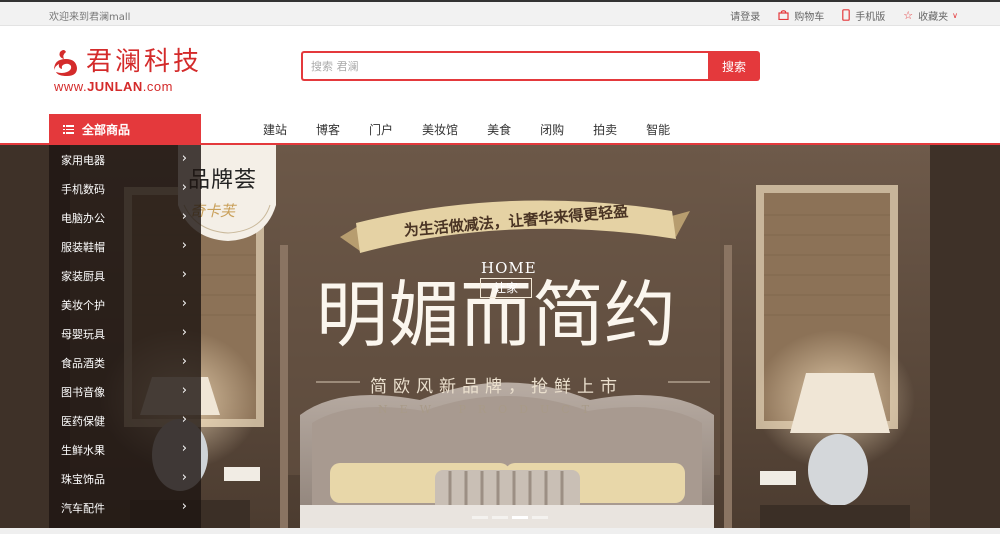  I want to click on search-button: 搜索, so click(734, 66).